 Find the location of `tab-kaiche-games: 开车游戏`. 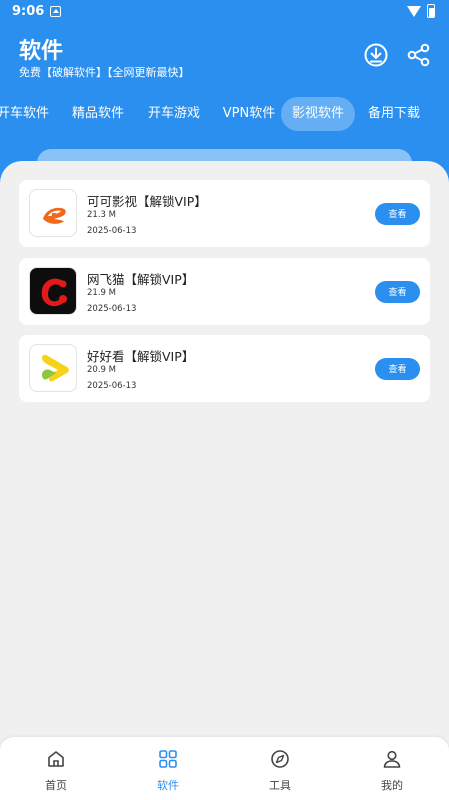

tab-kaiche-games: 开车游戏 is located at coordinates (174, 114).